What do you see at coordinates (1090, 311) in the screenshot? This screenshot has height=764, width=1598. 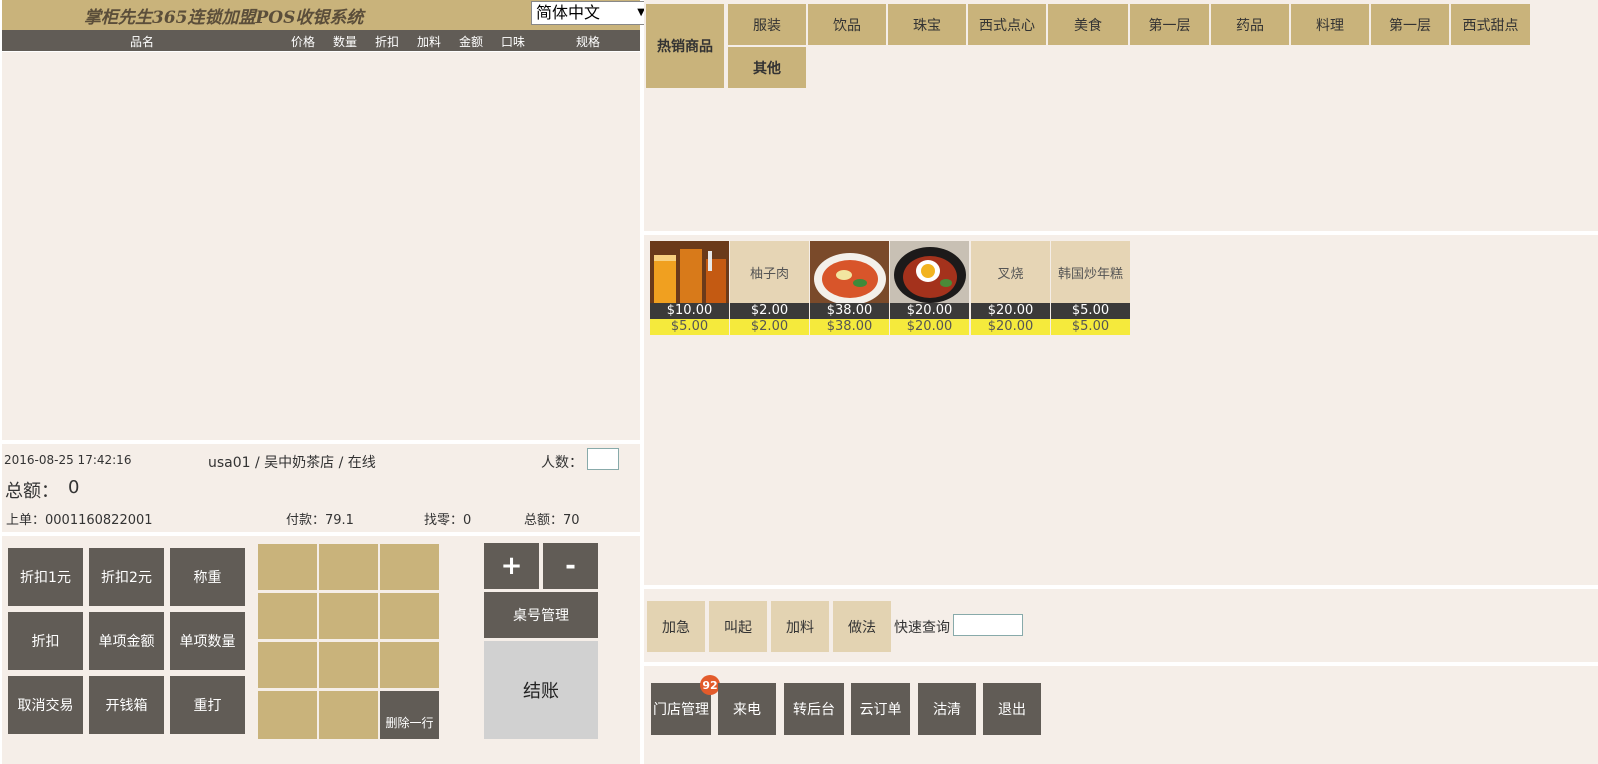 I see `product-price: $5.00` at bounding box center [1090, 311].